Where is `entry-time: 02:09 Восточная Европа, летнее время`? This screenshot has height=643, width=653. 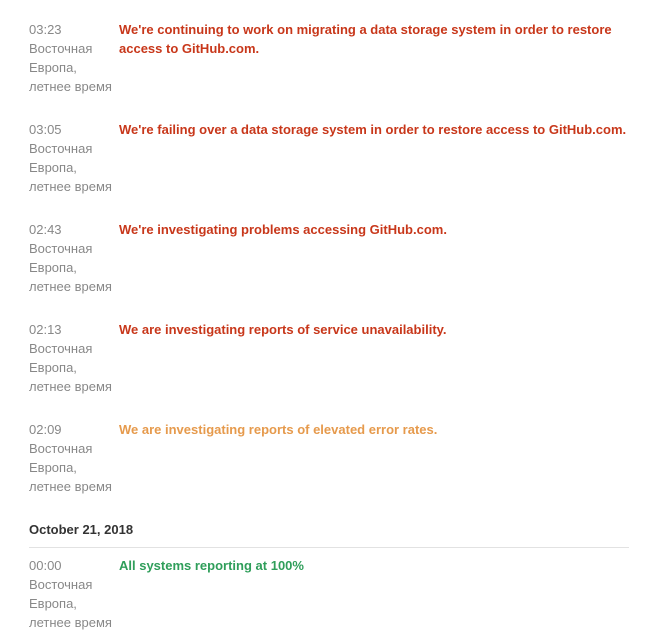 entry-time: 02:09 Восточная Европа, летнее время is located at coordinates (73, 458).